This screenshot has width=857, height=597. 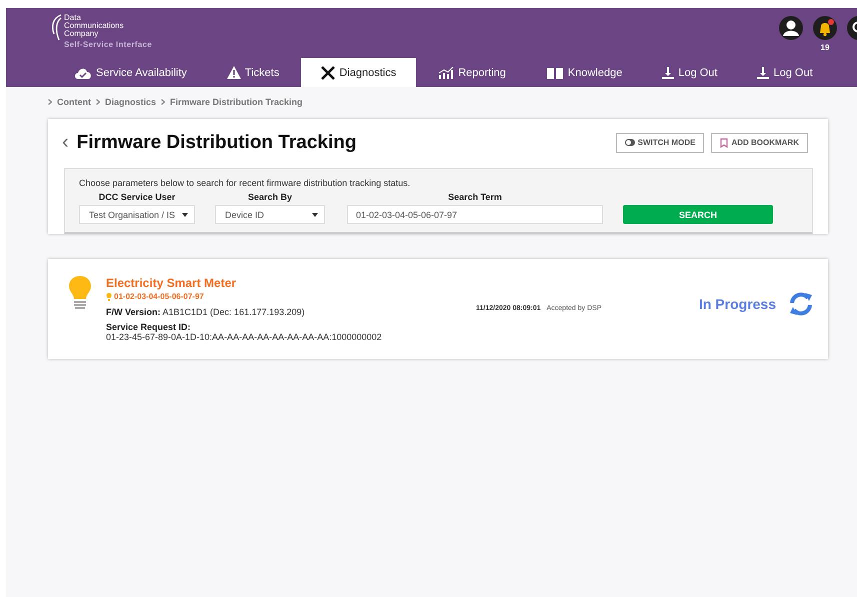 What do you see at coordinates (791, 28) in the screenshot?
I see `user-icon` at bounding box center [791, 28].